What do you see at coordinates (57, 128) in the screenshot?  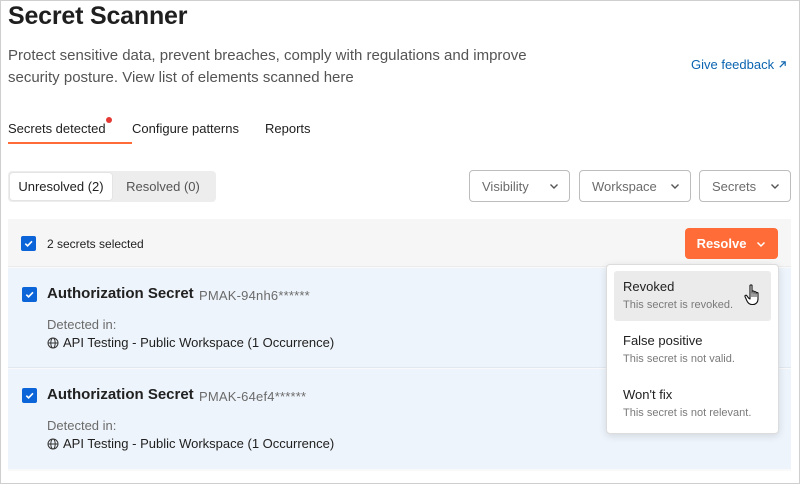 I see `tab-label: Secrets detected` at bounding box center [57, 128].